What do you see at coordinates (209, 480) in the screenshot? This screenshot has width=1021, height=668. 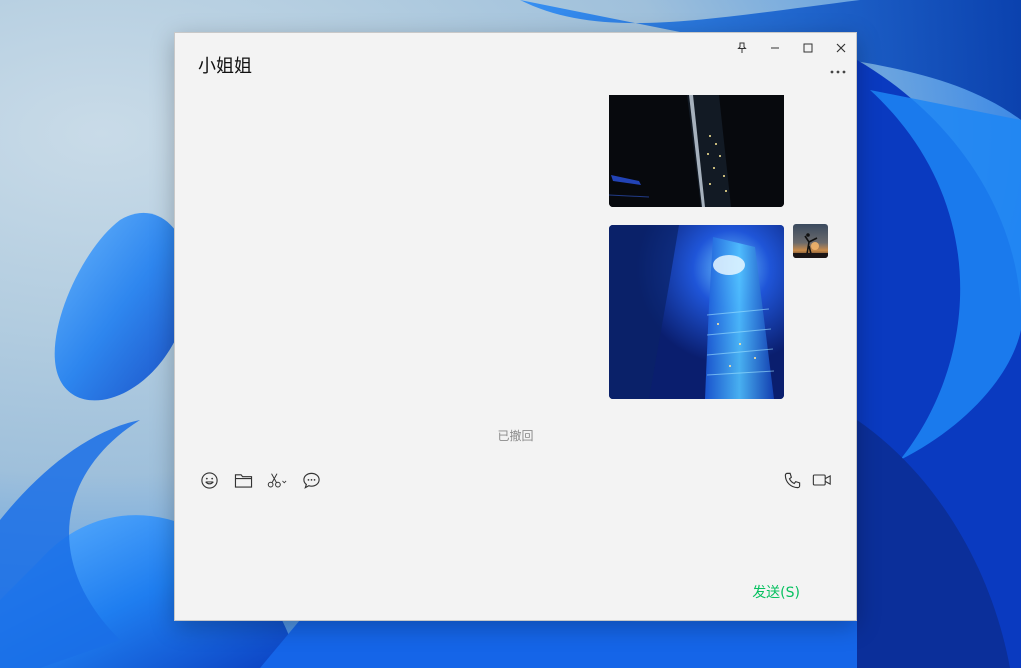 I see `emoji-icon` at bounding box center [209, 480].